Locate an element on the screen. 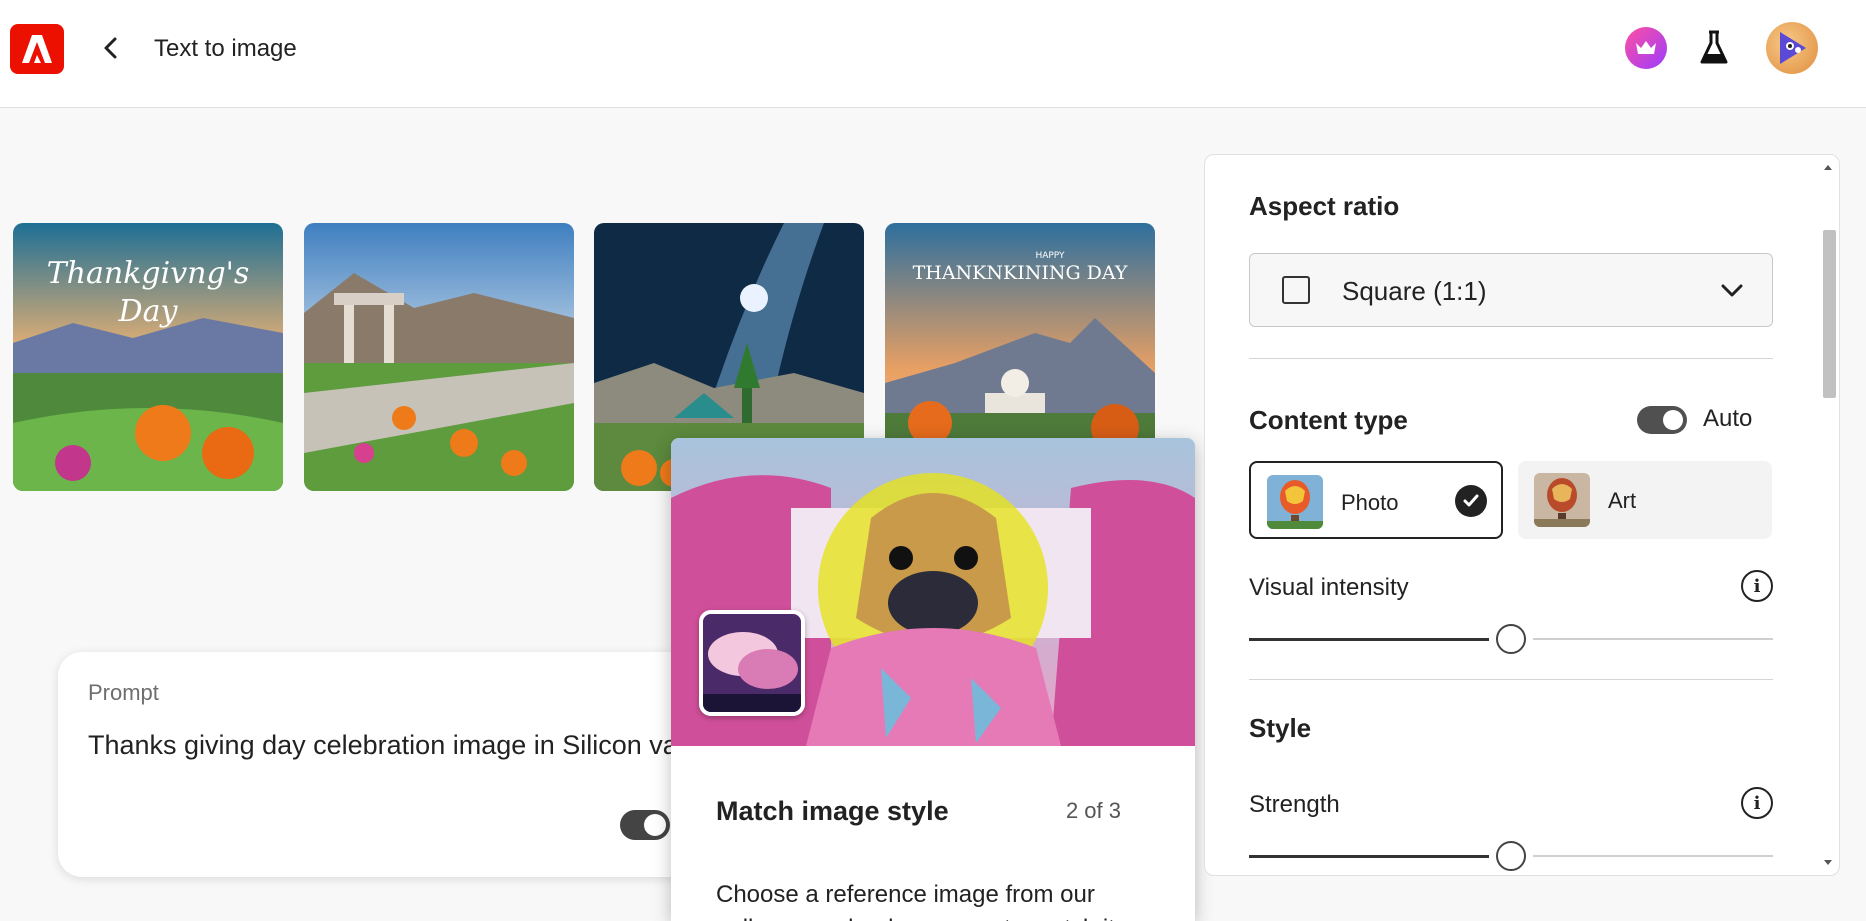 This screenshot has height=921, width=1866. chevron-down-icon is located at coordinates (1732, 290).